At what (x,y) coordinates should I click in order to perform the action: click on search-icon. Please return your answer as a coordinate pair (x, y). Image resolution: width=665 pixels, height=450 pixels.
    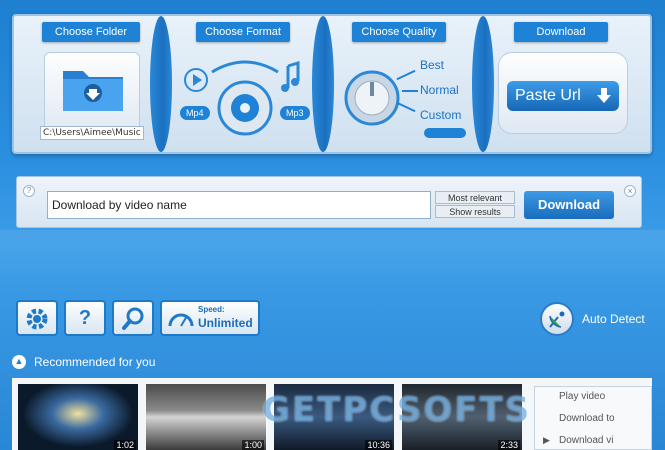
    Looking at the image, I should click on (133, 318).